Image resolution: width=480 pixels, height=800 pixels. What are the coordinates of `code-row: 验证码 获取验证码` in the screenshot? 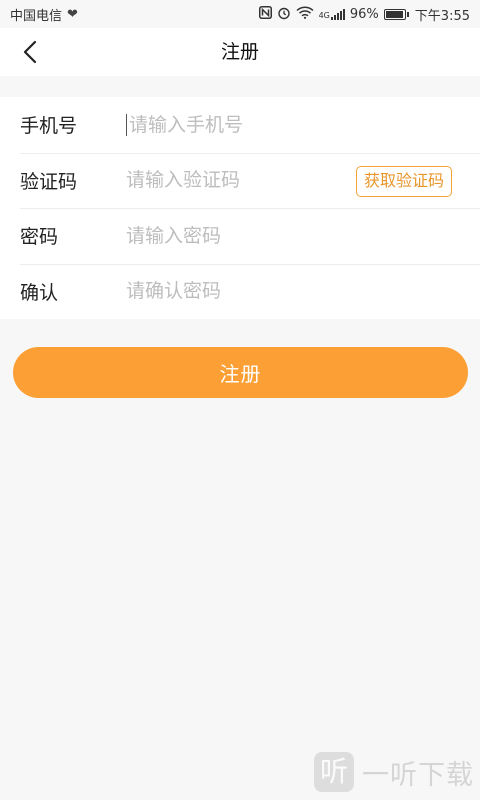 It's located at (250, 180).